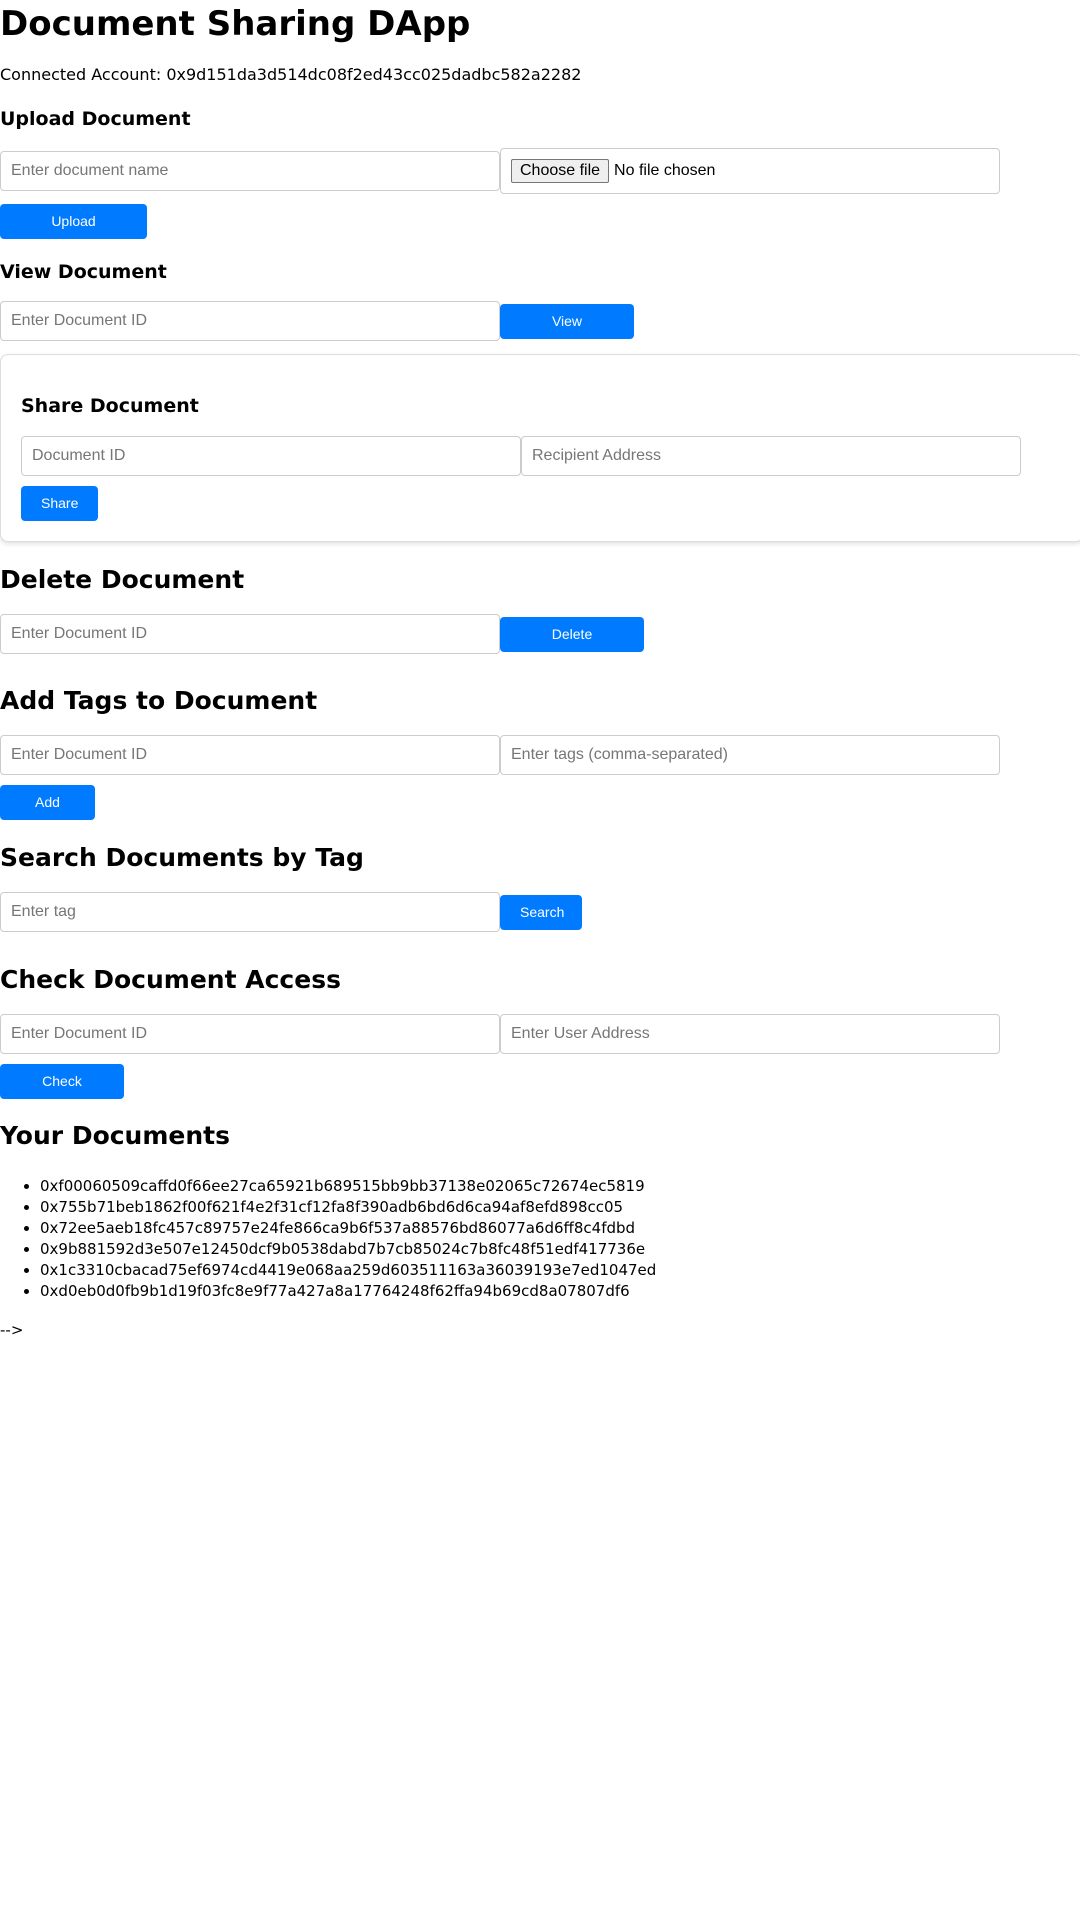 This screenshot has height=1920, width=1080. I want to click on delete-heading: Delete Document, so click(122, 579).